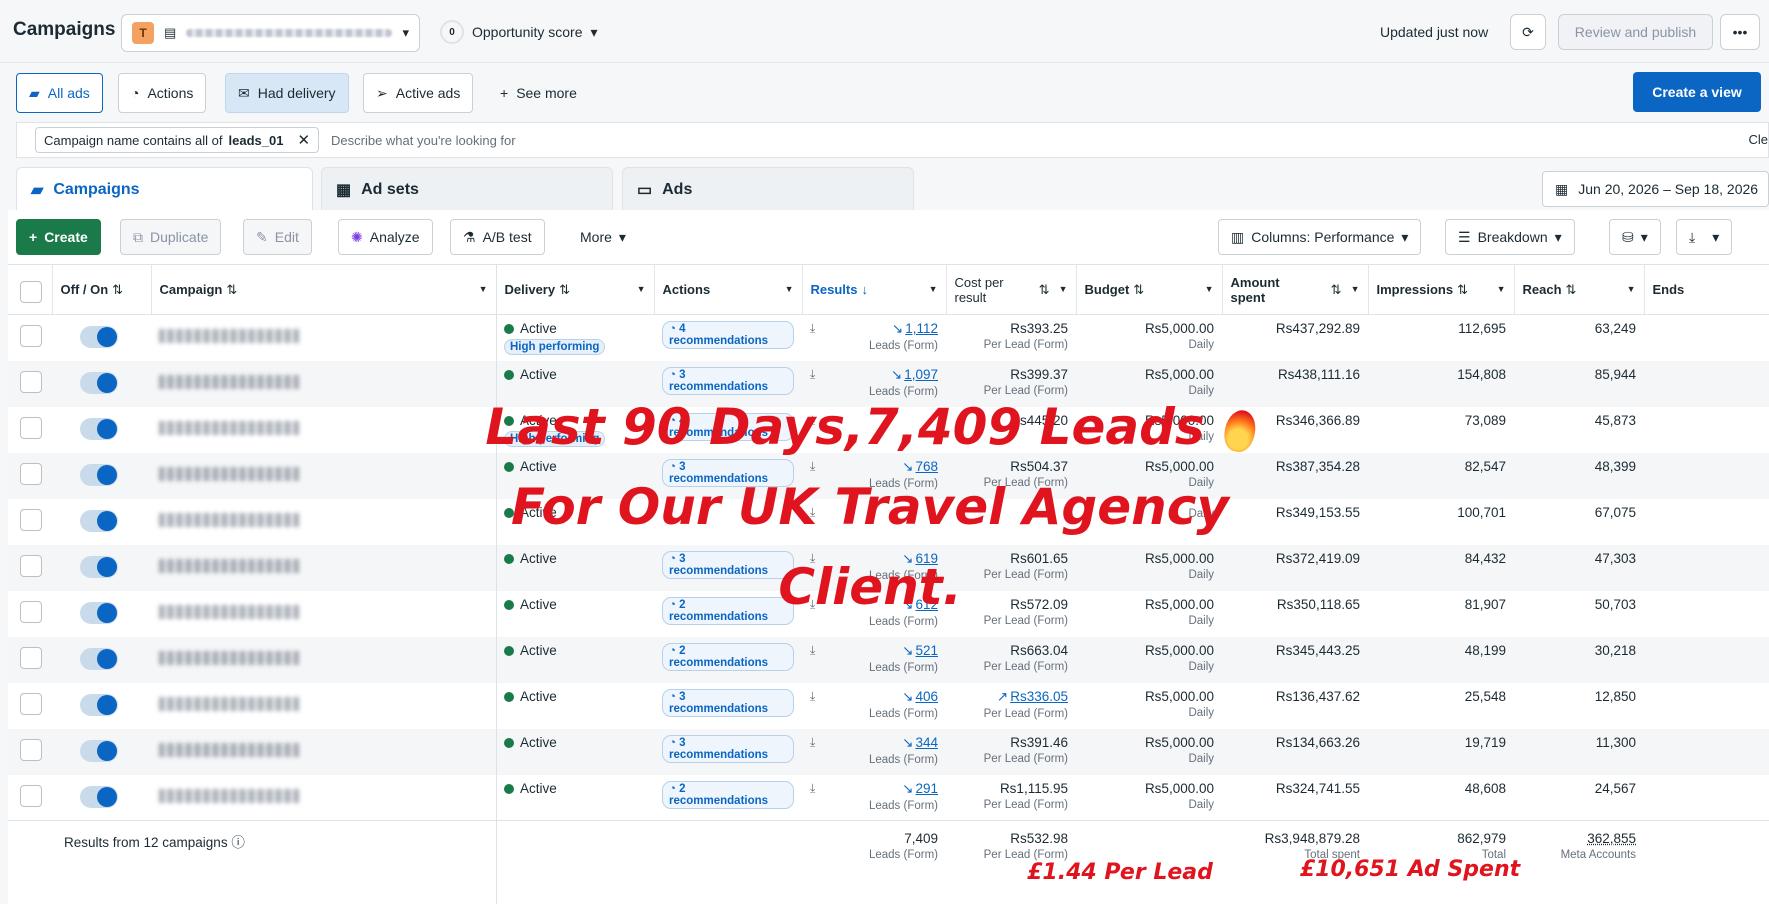  I want to click on ad-account-selector: T ▤ ▾, so click(270, 33).